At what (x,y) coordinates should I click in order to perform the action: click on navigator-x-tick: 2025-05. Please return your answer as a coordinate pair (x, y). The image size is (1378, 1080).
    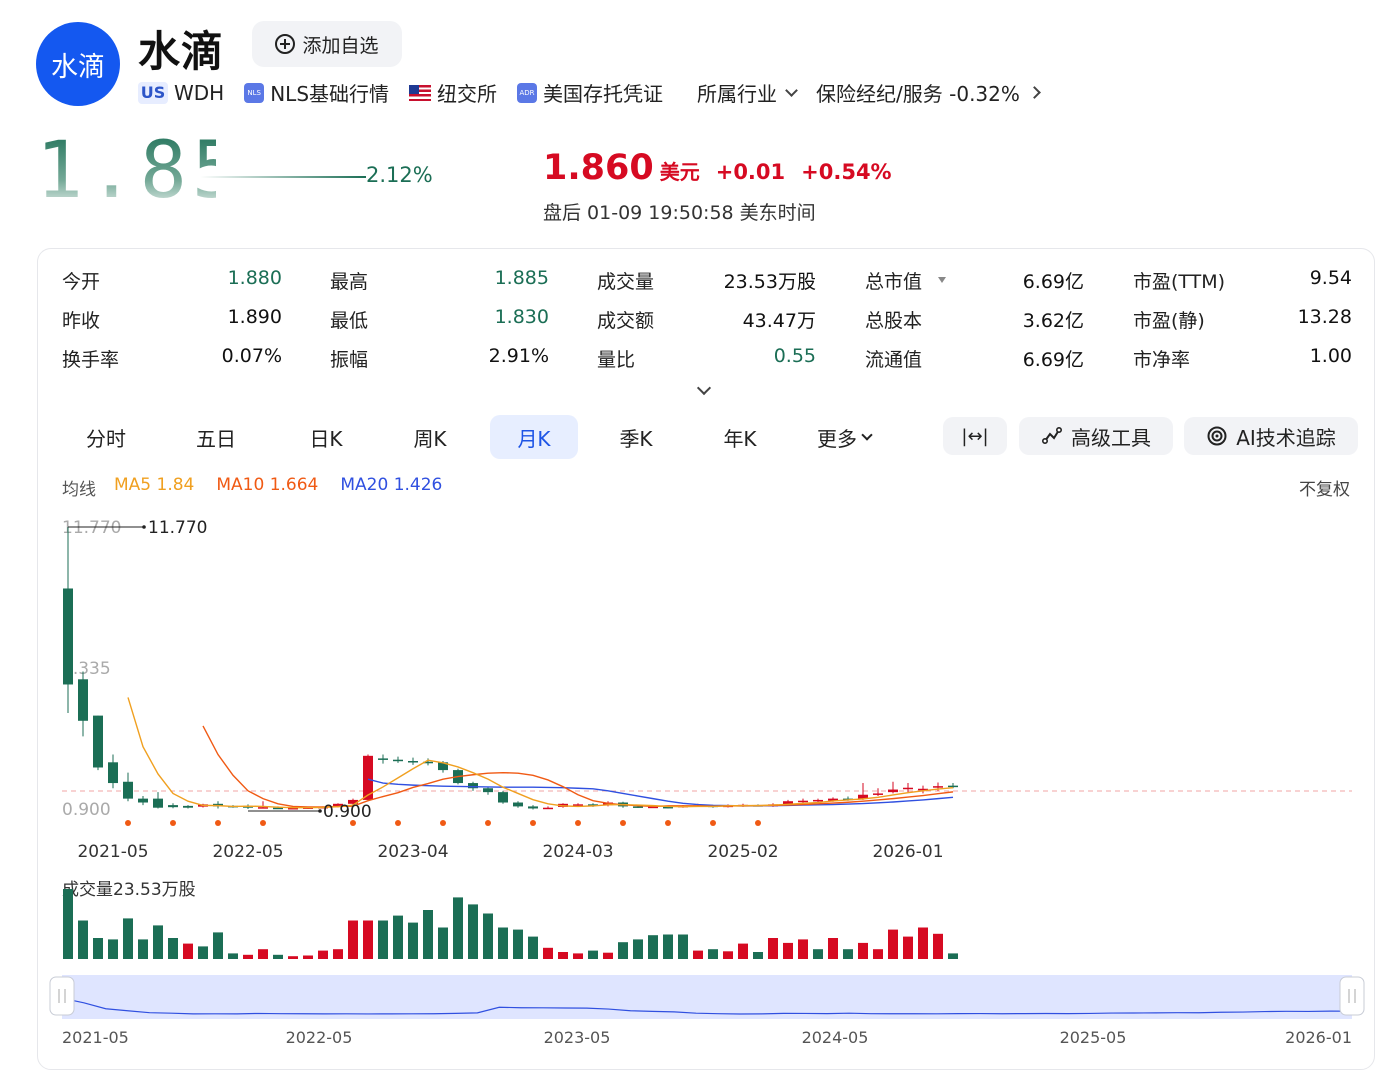
    Looking at the image, I should click on (1093, 1037).